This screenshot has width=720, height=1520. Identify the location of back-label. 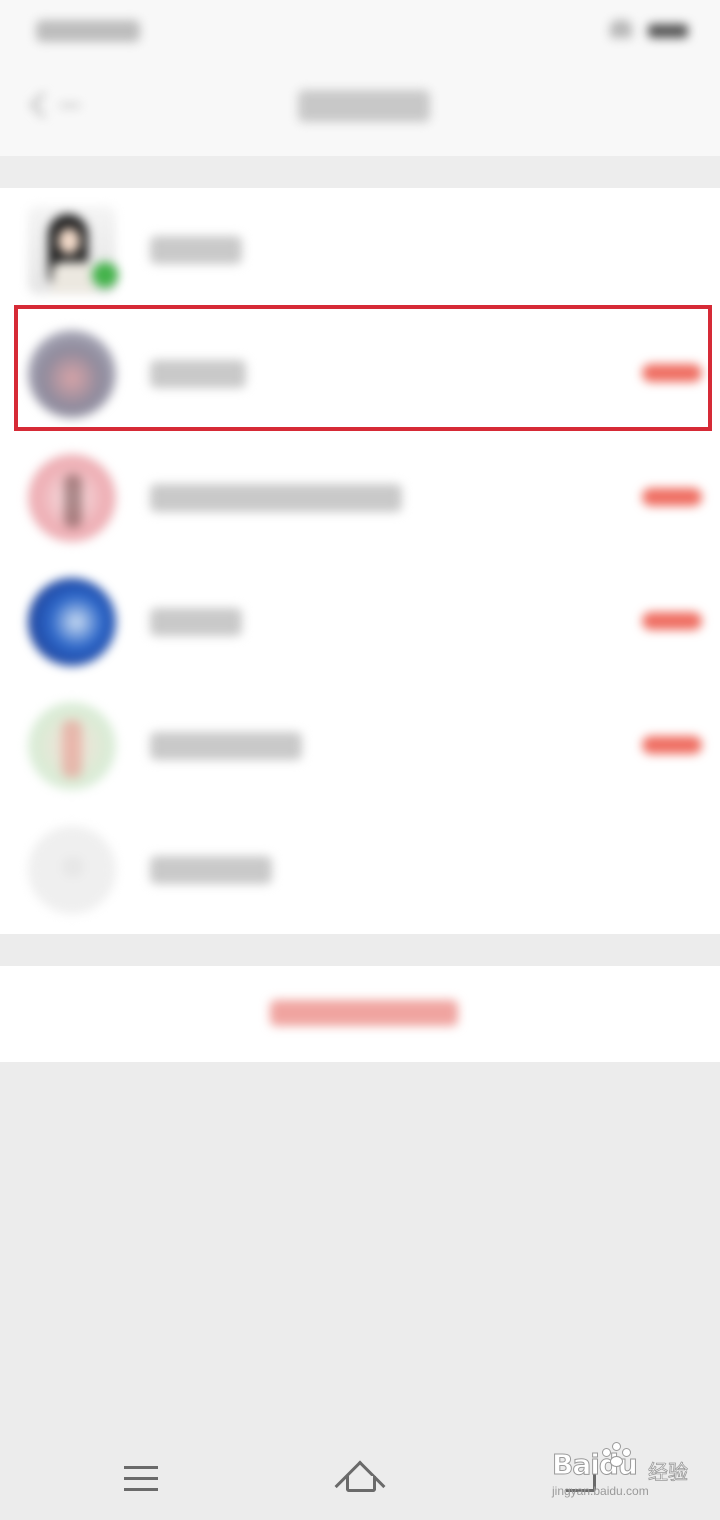
(70, 105).